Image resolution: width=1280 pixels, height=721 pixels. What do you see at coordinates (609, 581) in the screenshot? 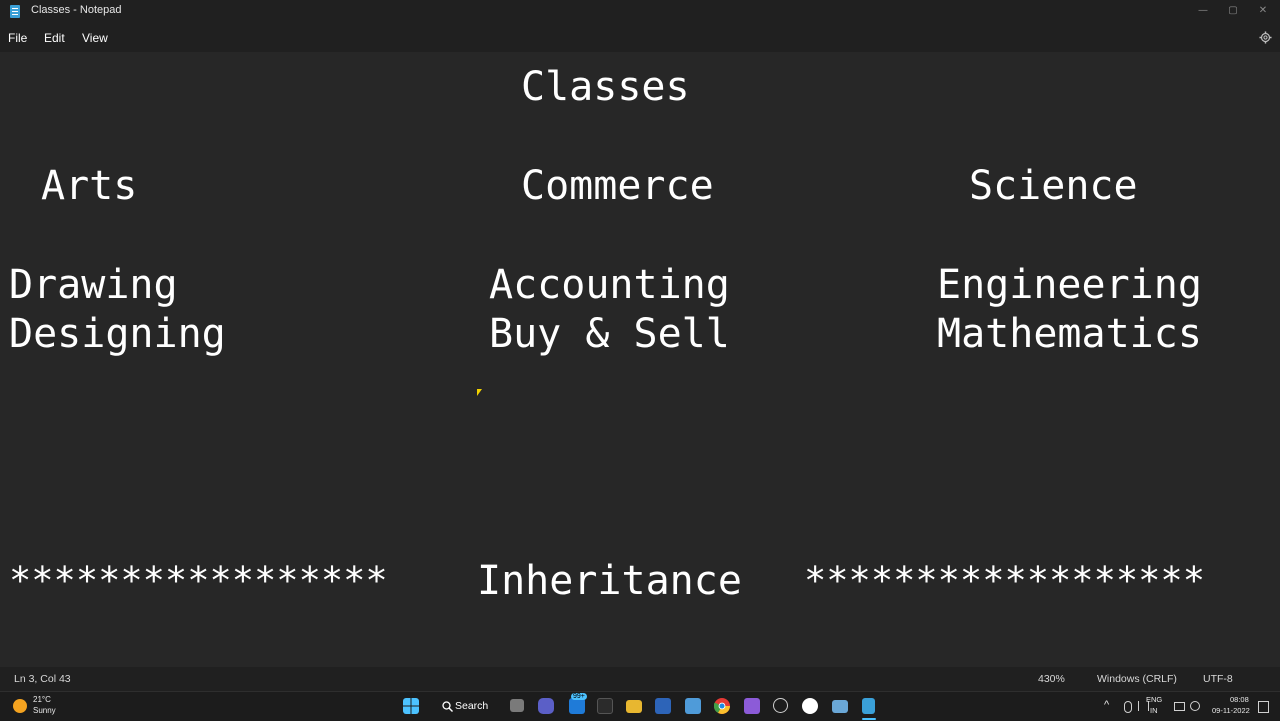
I see `text-line-inheritance: Inheritance` at bounding box center [609, 581].